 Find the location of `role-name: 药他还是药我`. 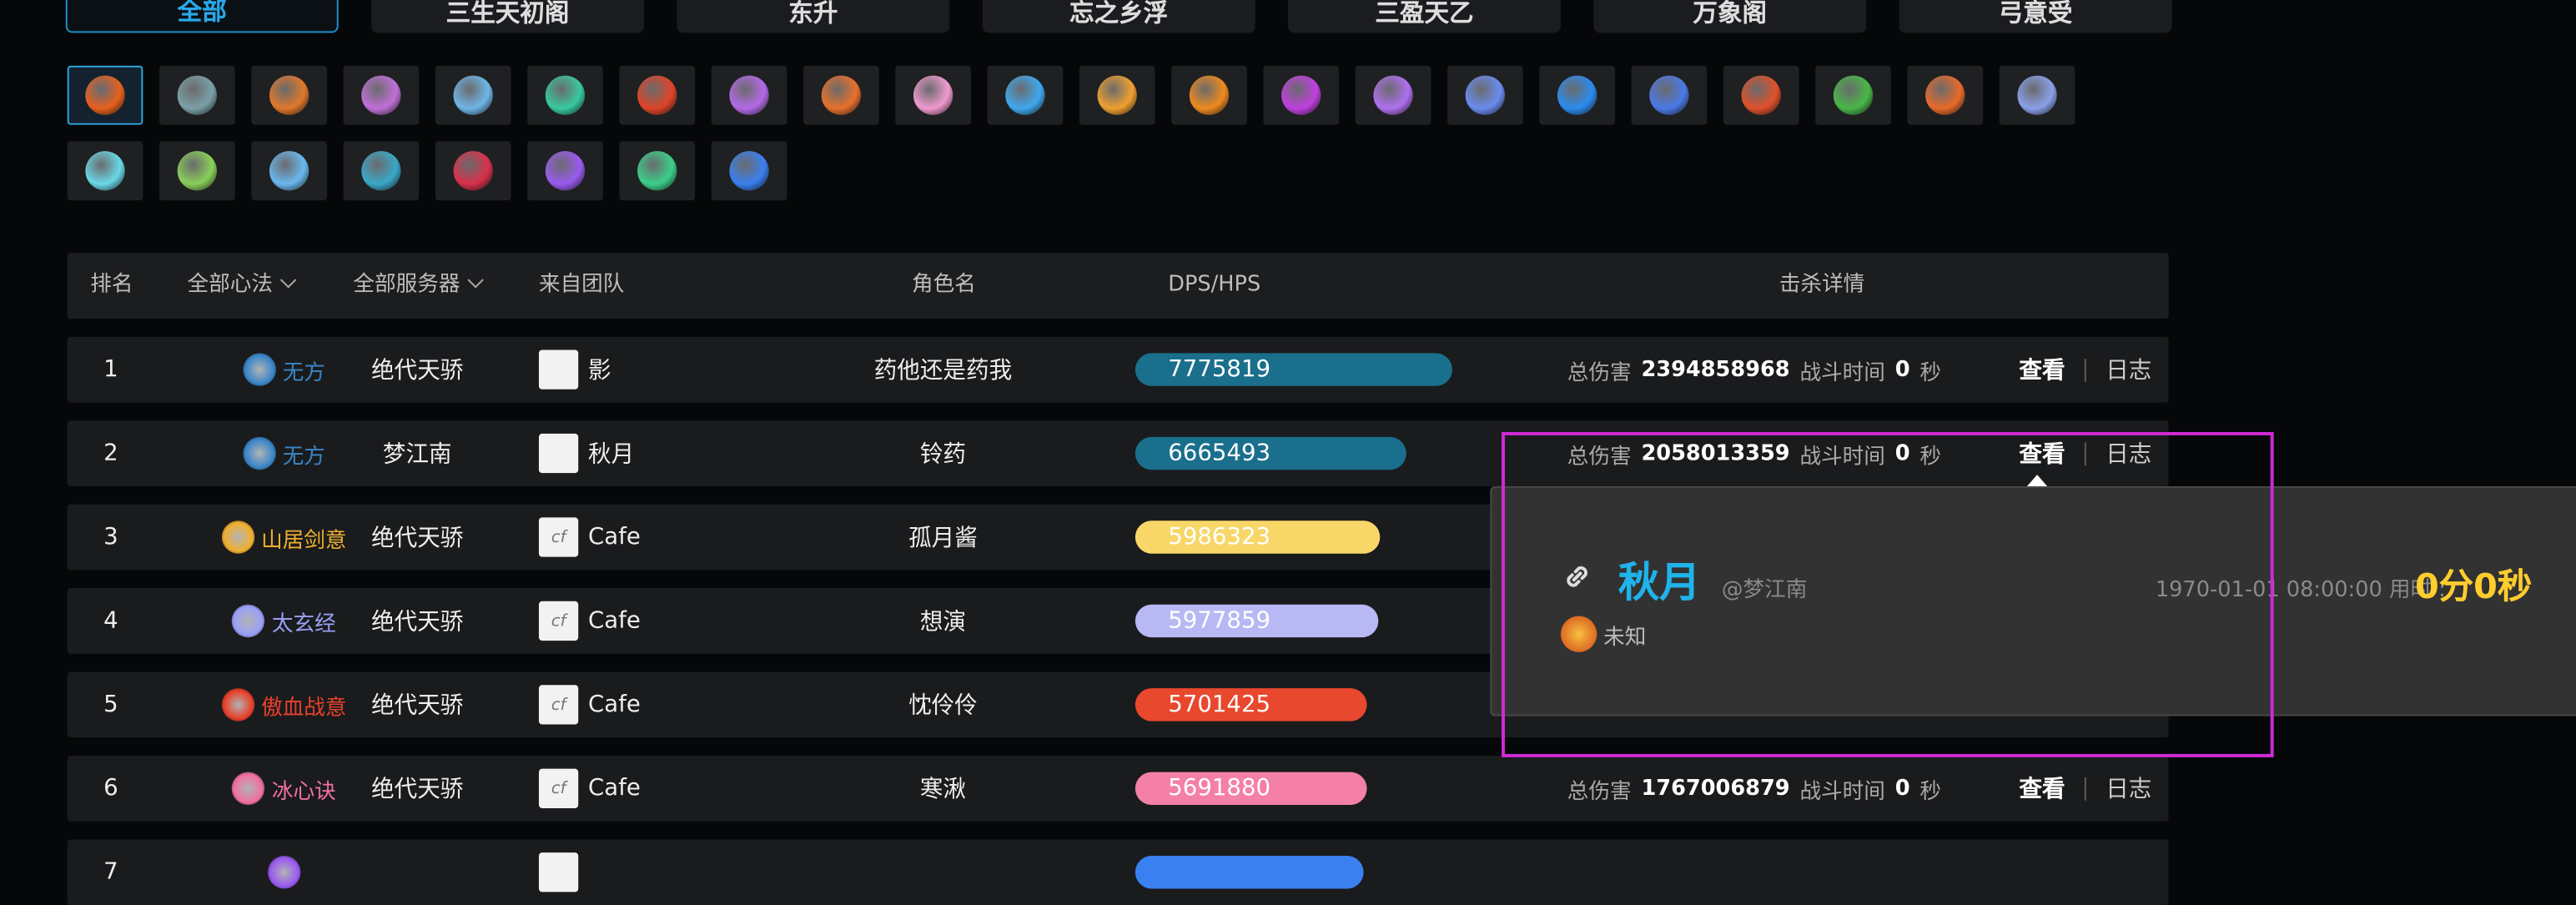

role-name: 药他还是药我 is located at coordinates (943, 370).